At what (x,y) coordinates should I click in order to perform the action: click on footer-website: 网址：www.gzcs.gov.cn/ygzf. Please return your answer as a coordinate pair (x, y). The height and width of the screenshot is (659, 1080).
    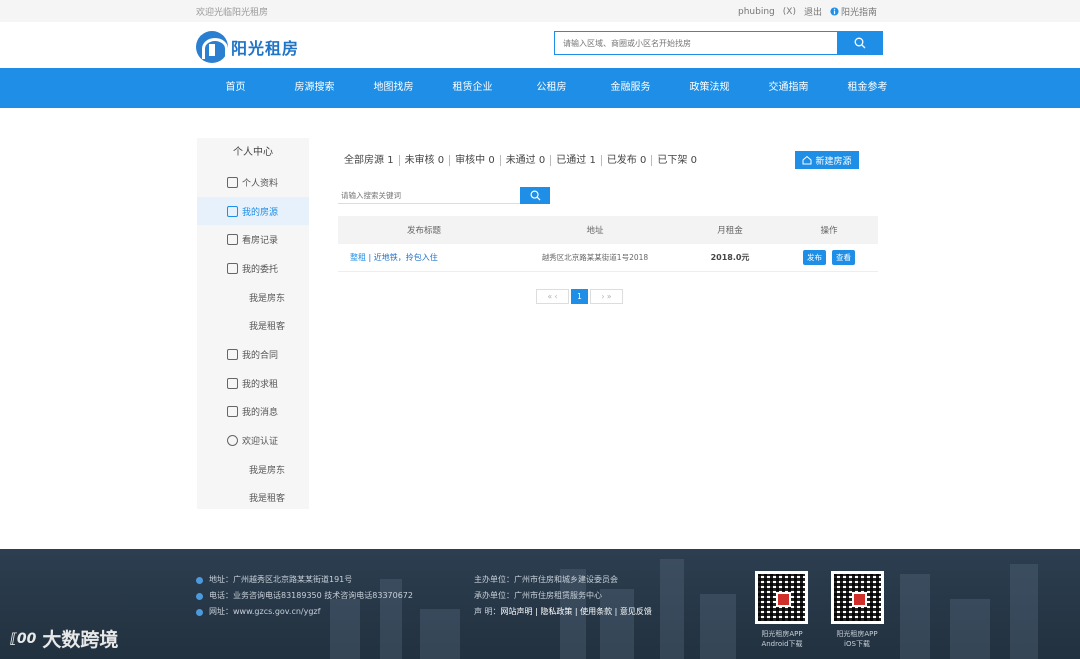
    Looking at the image, I should click on (264, 612).